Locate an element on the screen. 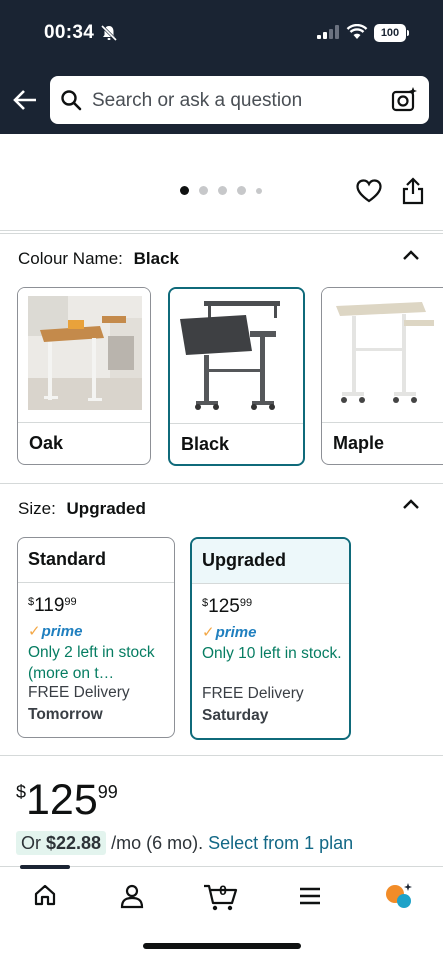  installment-plan: Or $22.88 /mo (6 mo). Select from 1 plan is located at coordinates (184, 843).